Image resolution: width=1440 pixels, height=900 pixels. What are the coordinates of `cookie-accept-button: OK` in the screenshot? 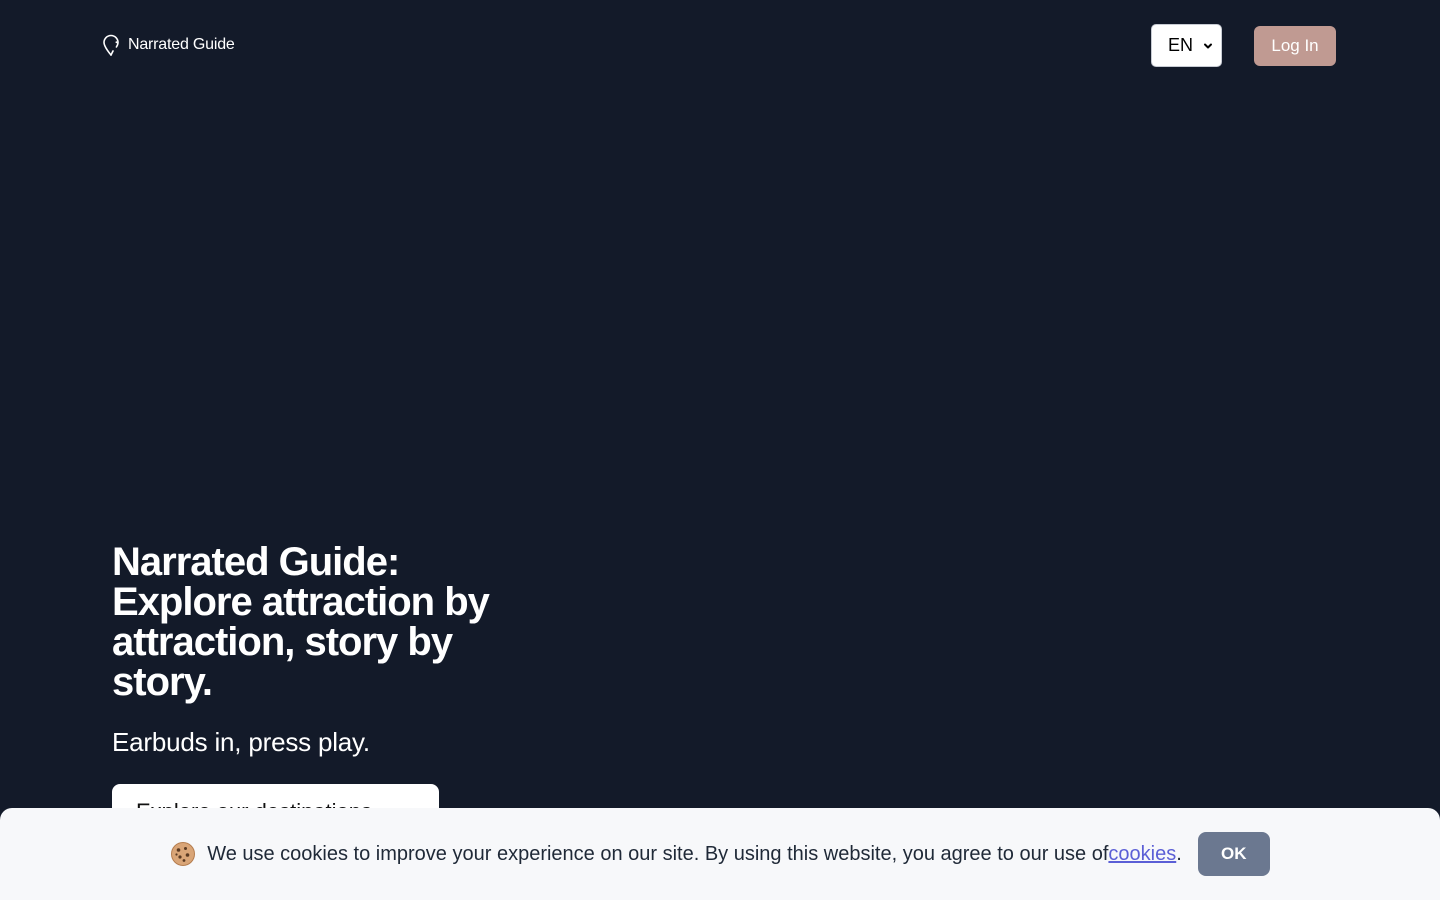 It's located at (1233, 854).